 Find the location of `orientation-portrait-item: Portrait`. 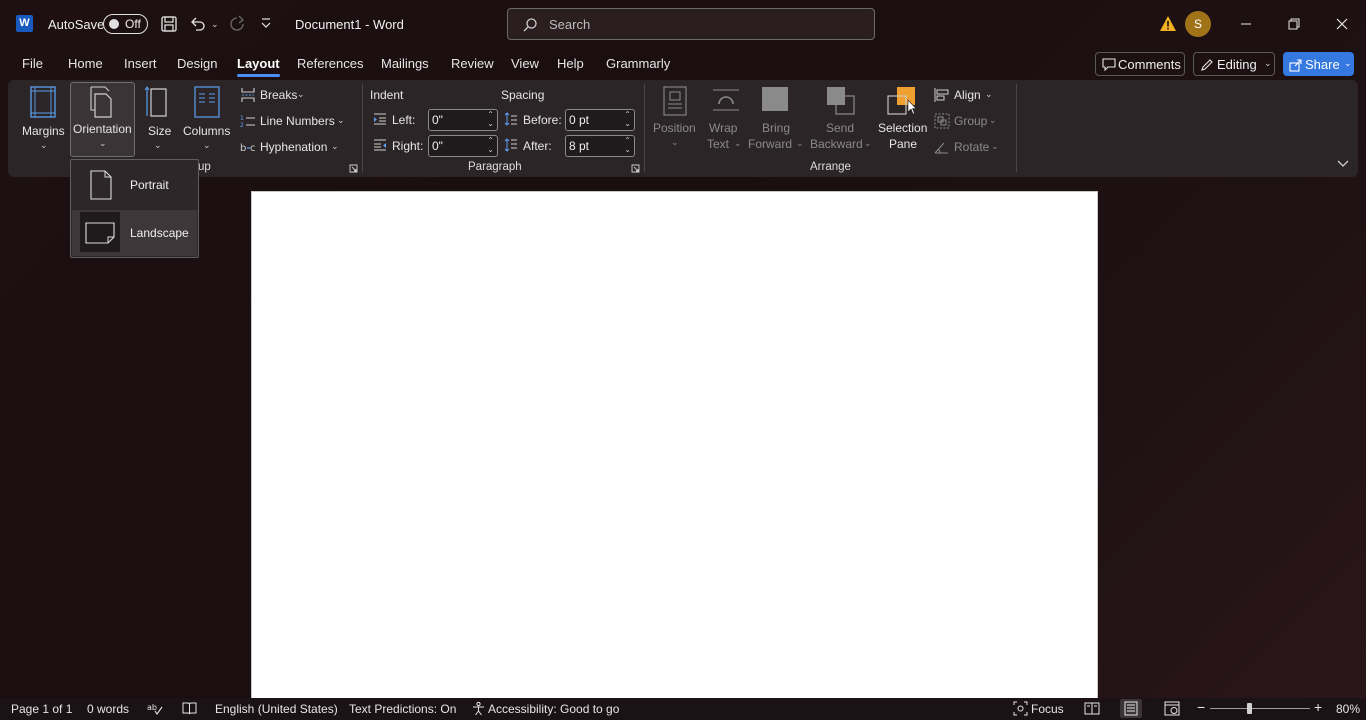

orientation-portrait-item: Portrait is located at coordinates (134, 185).